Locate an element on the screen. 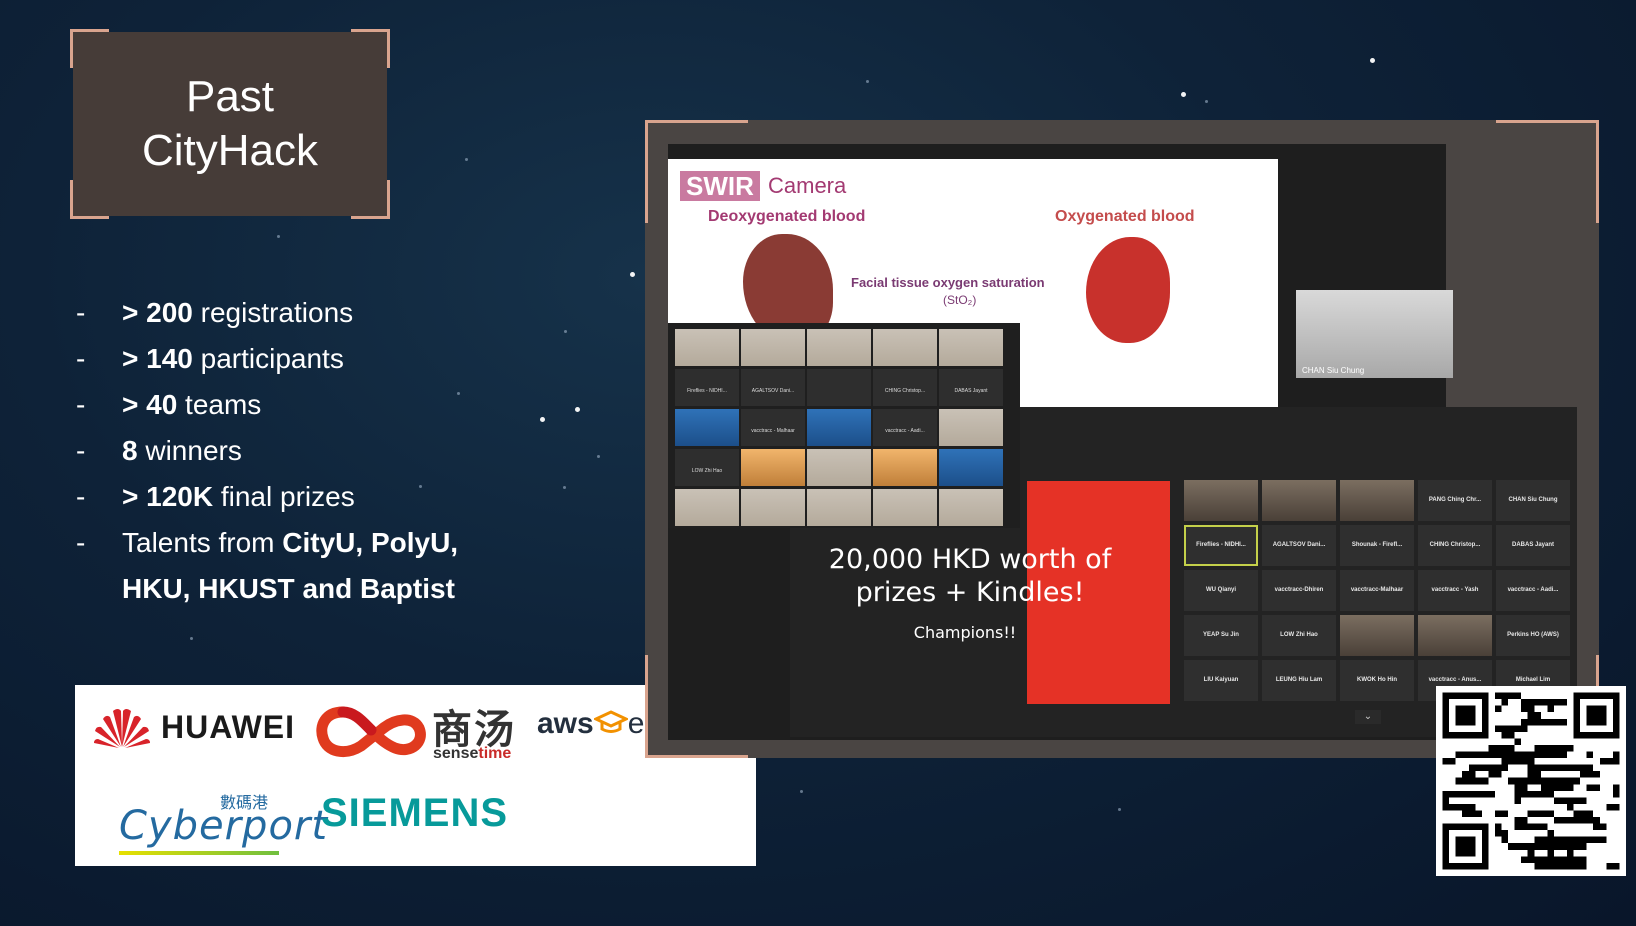 Image resolution: width=1636 pixels, height=926 pixels. cyberport-wordmark: Cyberport is located at coordinates (224, 826).